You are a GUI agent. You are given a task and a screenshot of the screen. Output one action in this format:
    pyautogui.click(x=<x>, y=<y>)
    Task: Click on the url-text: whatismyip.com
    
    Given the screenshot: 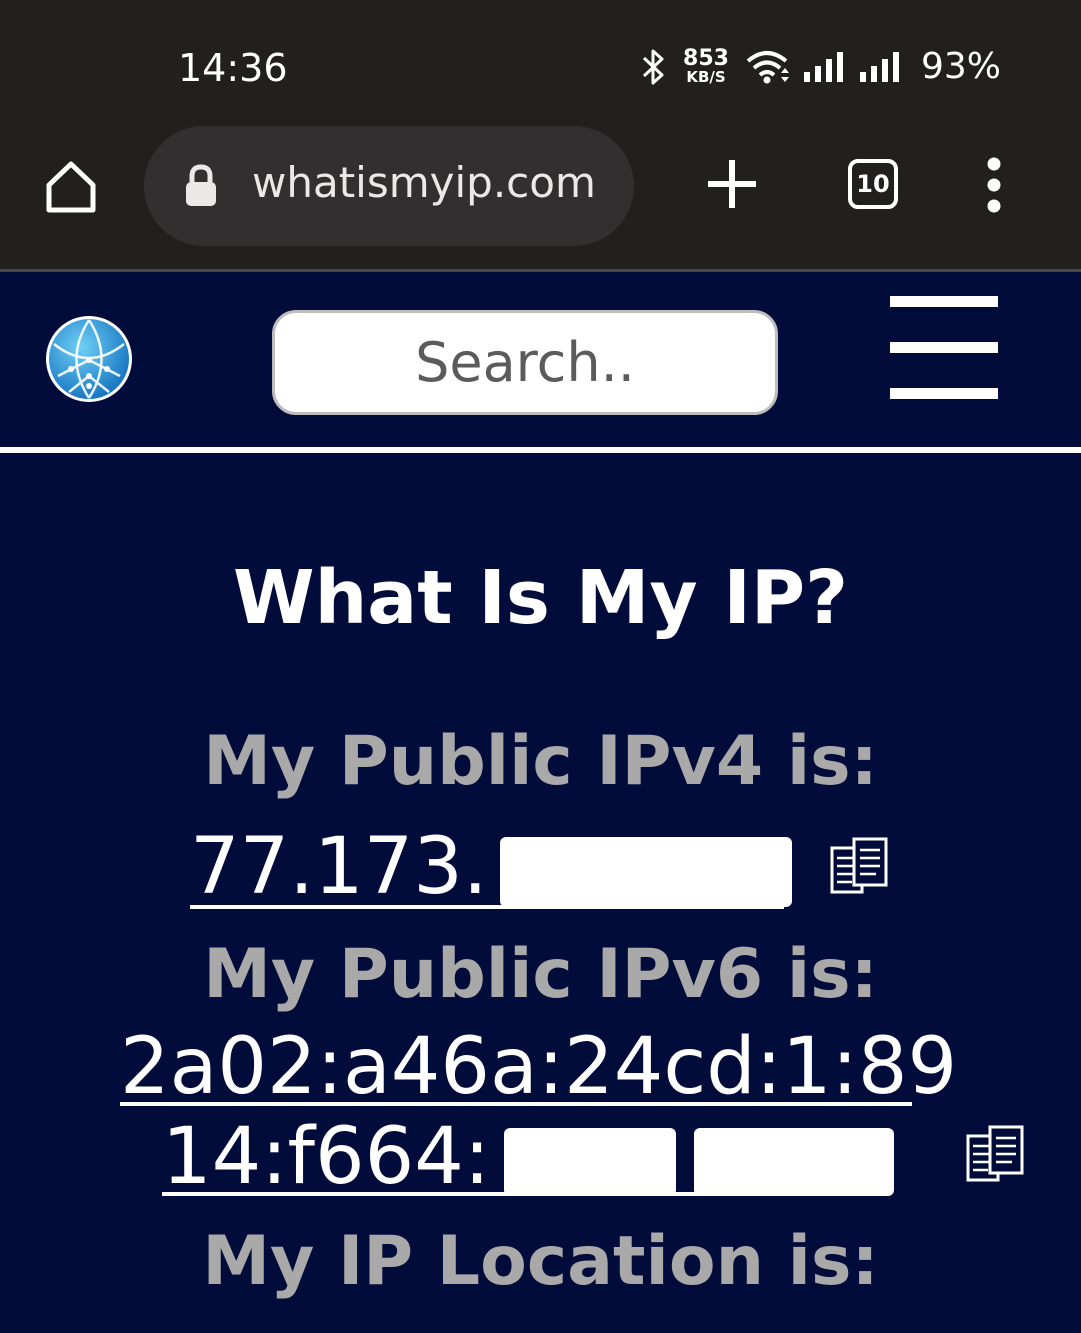 What is the action you would take?
    pyautogui.click(x=424, y=182)
    